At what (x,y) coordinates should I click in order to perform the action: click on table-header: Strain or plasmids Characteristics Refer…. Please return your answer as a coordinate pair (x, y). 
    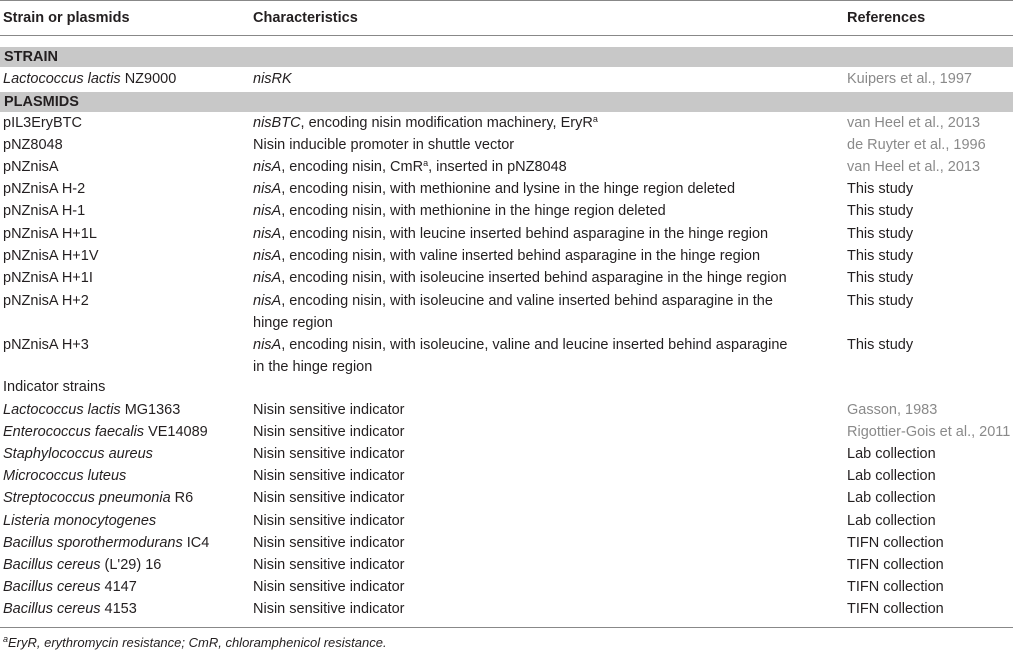
    Looking at the image, I should click on (506, 18).